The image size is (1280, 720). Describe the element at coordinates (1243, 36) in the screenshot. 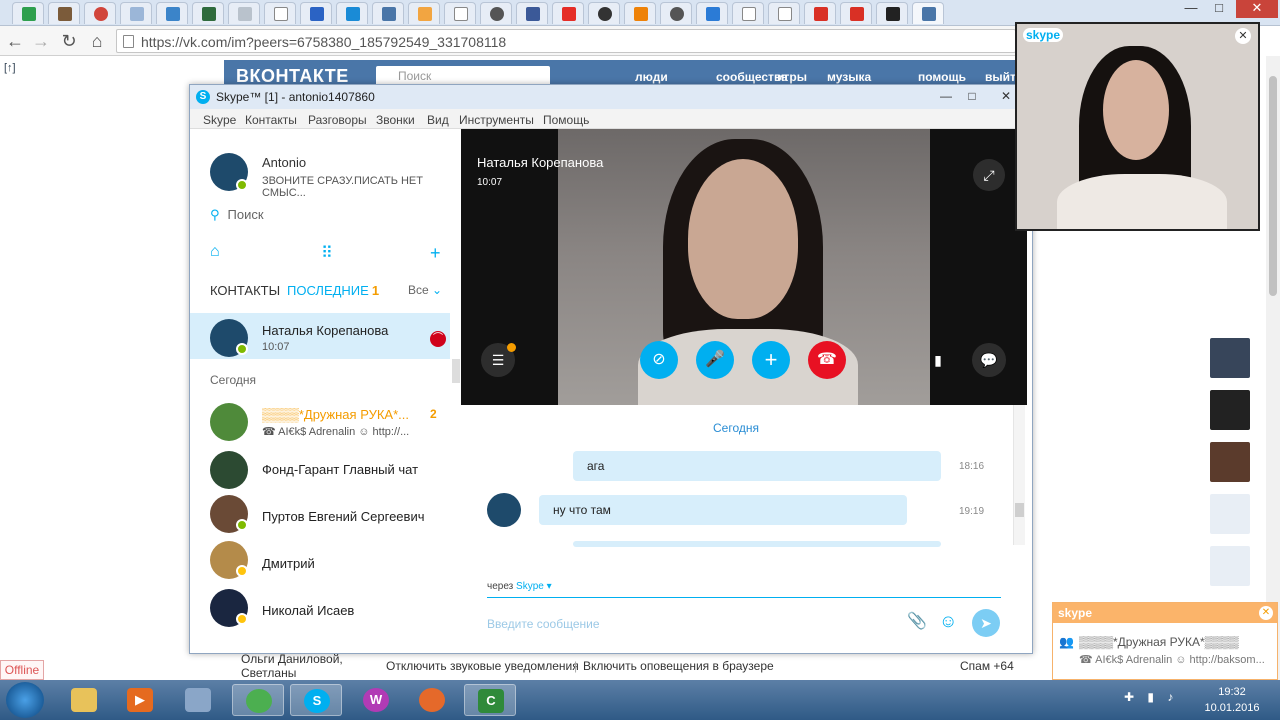

I see `close-self-view-button: ✕` at that location.